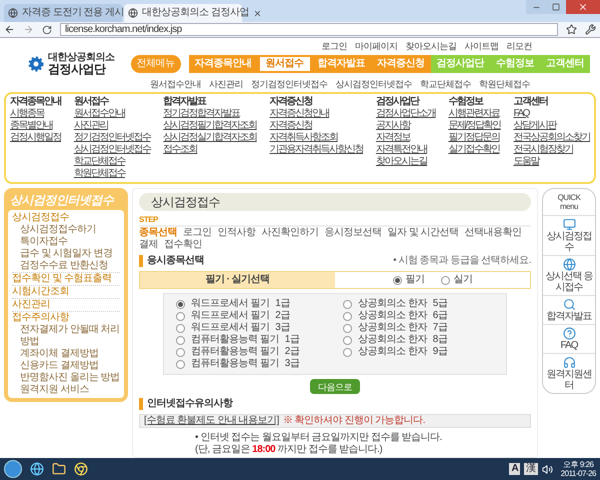 This screenshot has height=480, width=600. Describe the element at coordinates (578, 473) in the screenshot. I see `clock-date: 2011-07-26` at that location.